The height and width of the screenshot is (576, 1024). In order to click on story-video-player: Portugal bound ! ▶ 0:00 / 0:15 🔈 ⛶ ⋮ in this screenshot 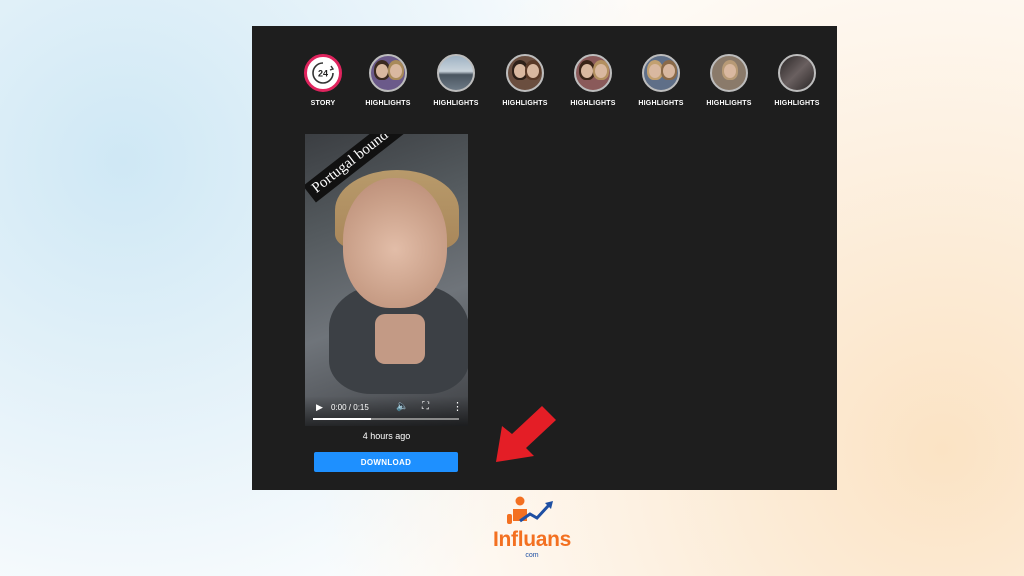, I will do `click(386, 280)`.